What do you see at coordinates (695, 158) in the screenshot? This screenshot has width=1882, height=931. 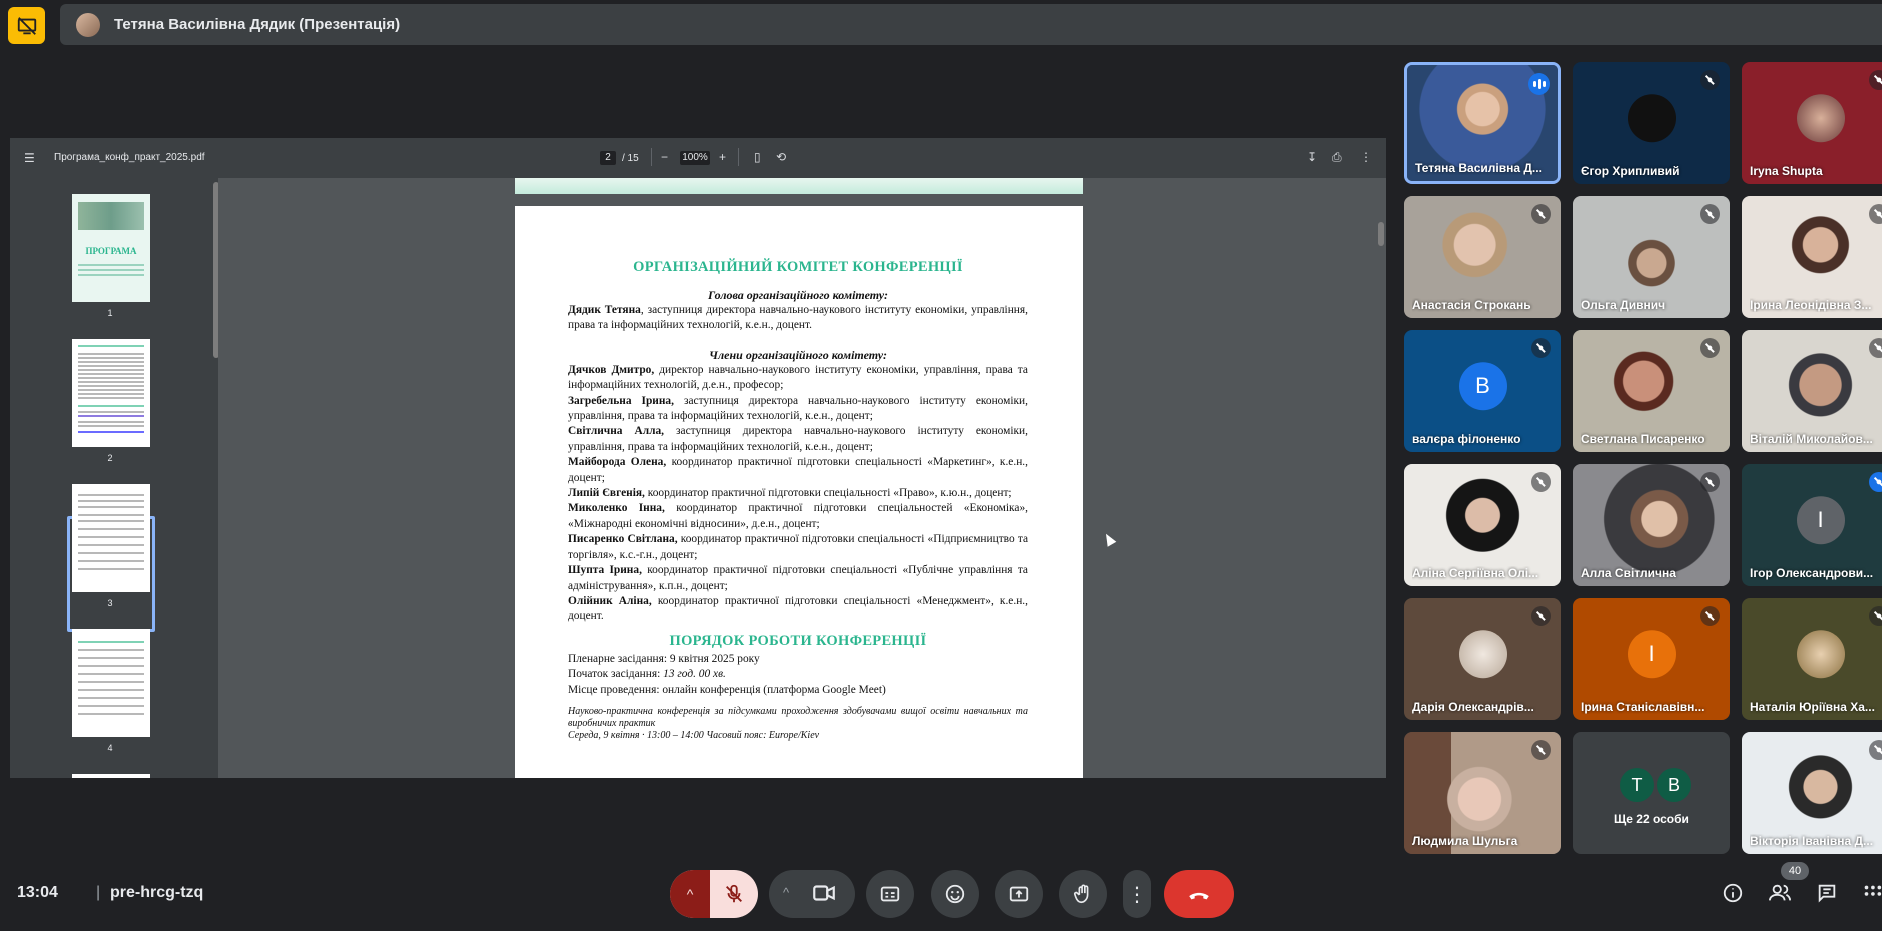 I see `zoom-input: 100%` at bounding box center [695, 158].